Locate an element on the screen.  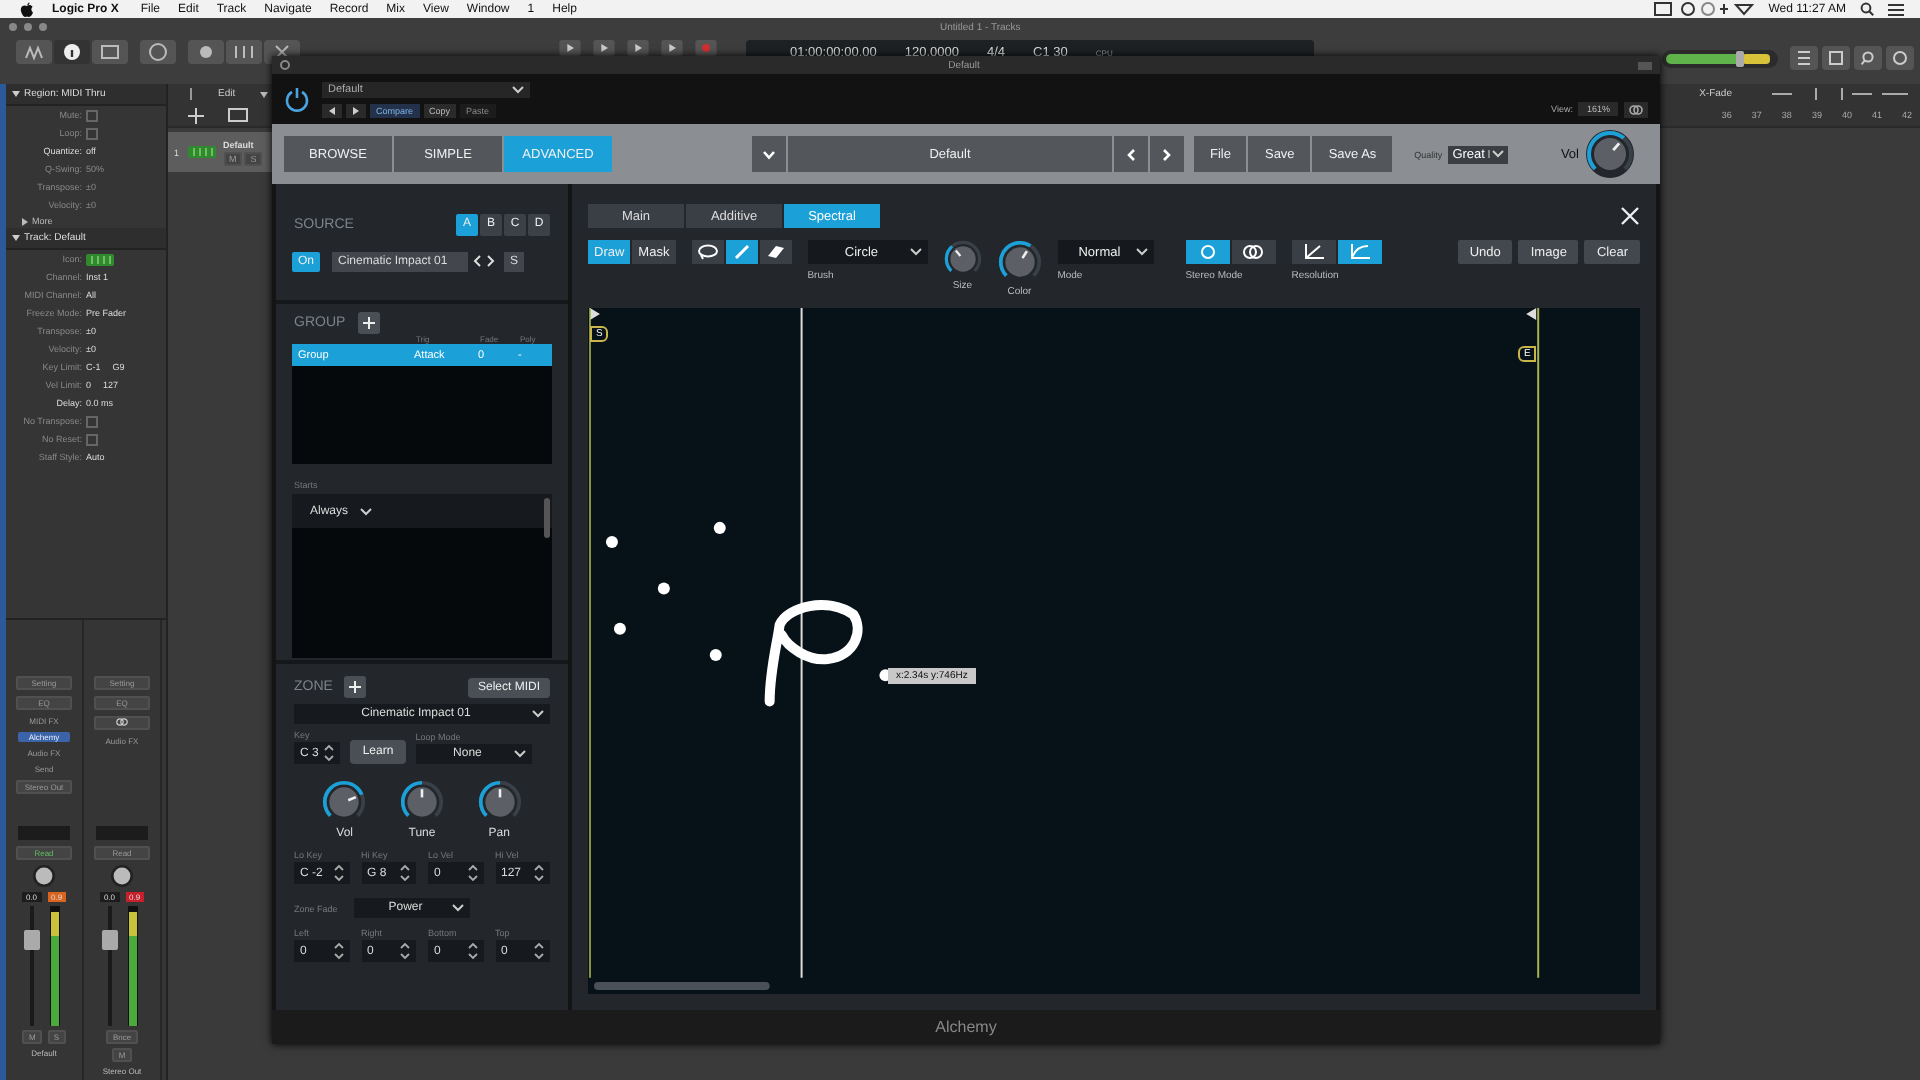
playhead-line is located at coordinates (801, 643).